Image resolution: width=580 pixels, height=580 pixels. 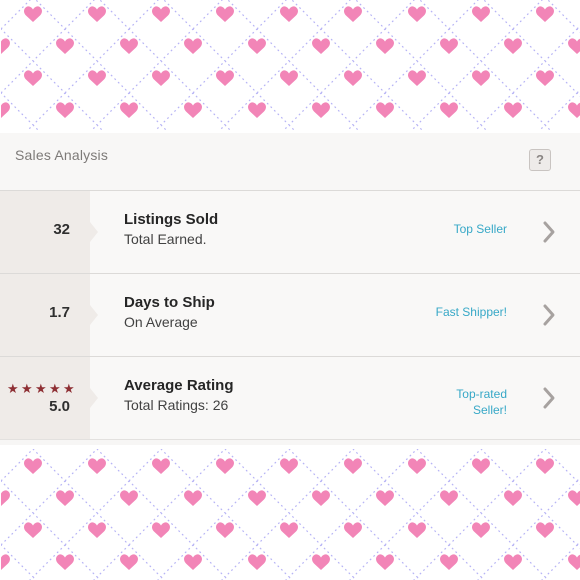 I want to click on question-mark-icon: ?, so click(x=540, y=159).